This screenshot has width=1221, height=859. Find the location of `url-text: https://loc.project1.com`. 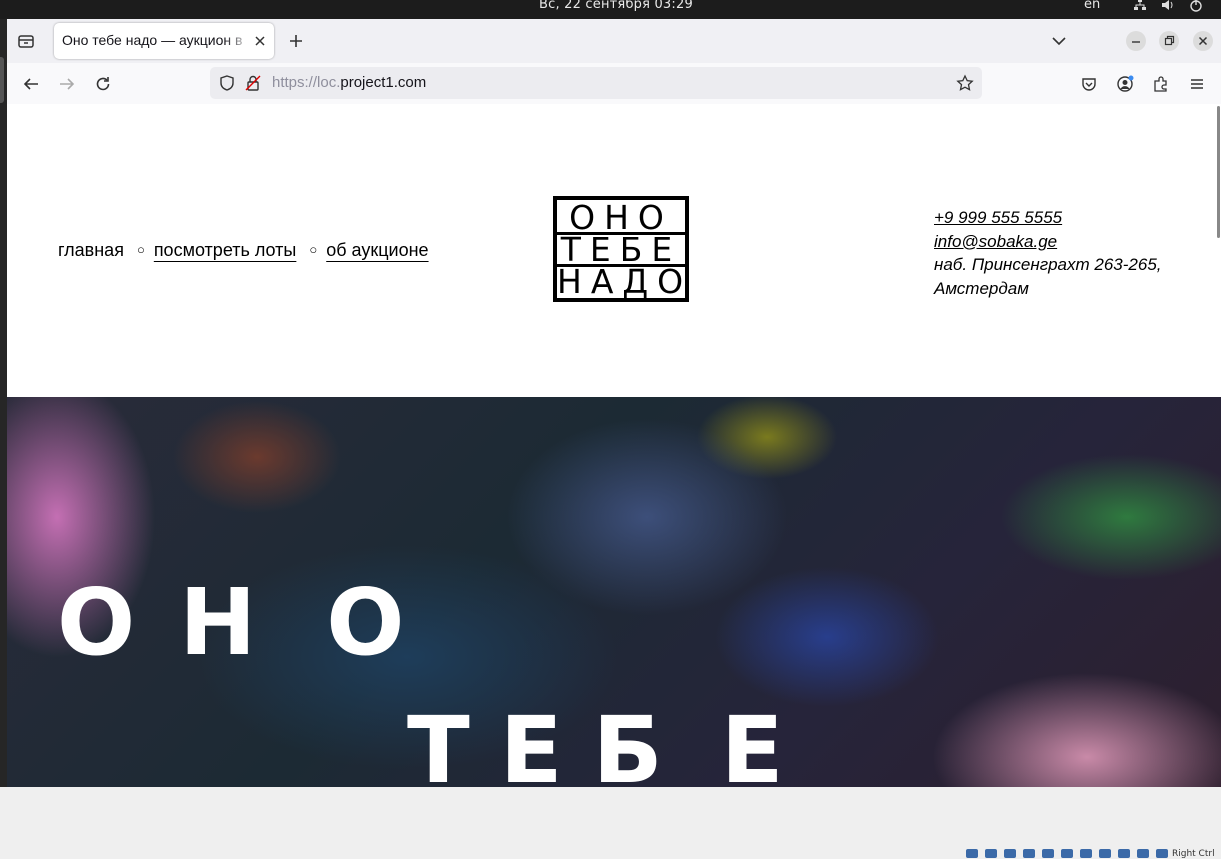

url-text: https://loc.project1.com is located at coordinates (349, 82).